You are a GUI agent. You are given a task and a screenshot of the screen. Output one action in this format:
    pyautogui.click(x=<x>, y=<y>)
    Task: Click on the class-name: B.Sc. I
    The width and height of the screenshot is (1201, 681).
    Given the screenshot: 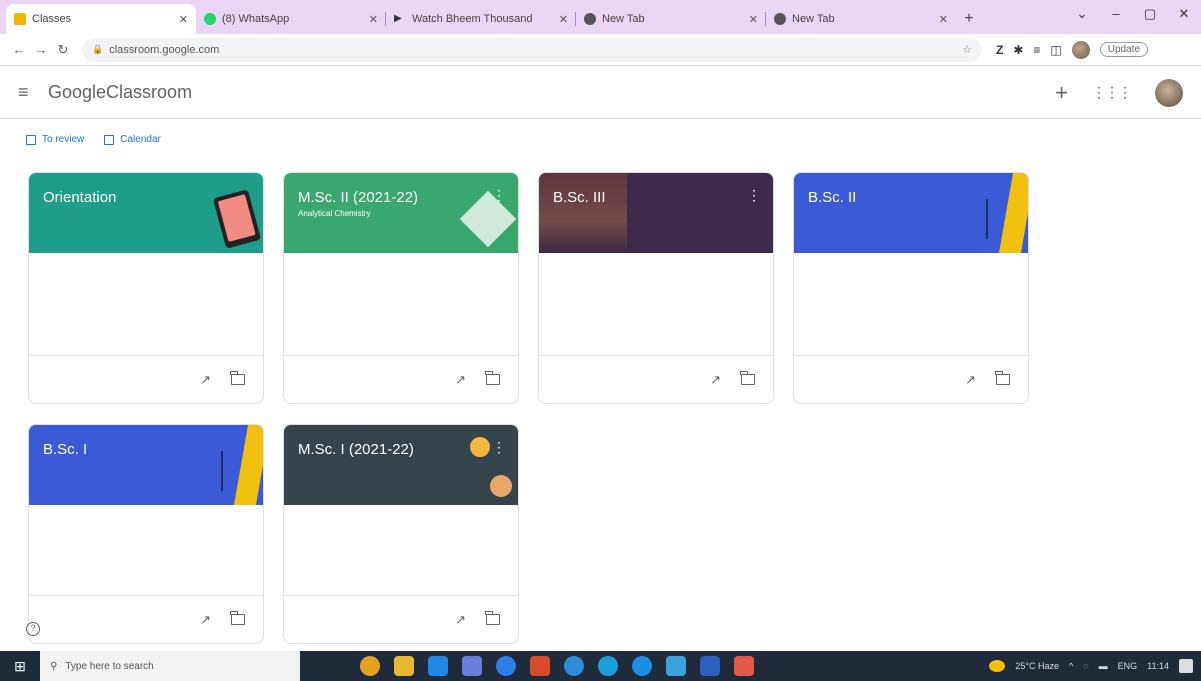 What is the action you would take?
    pyautogui.click(x=146, y=449)
    